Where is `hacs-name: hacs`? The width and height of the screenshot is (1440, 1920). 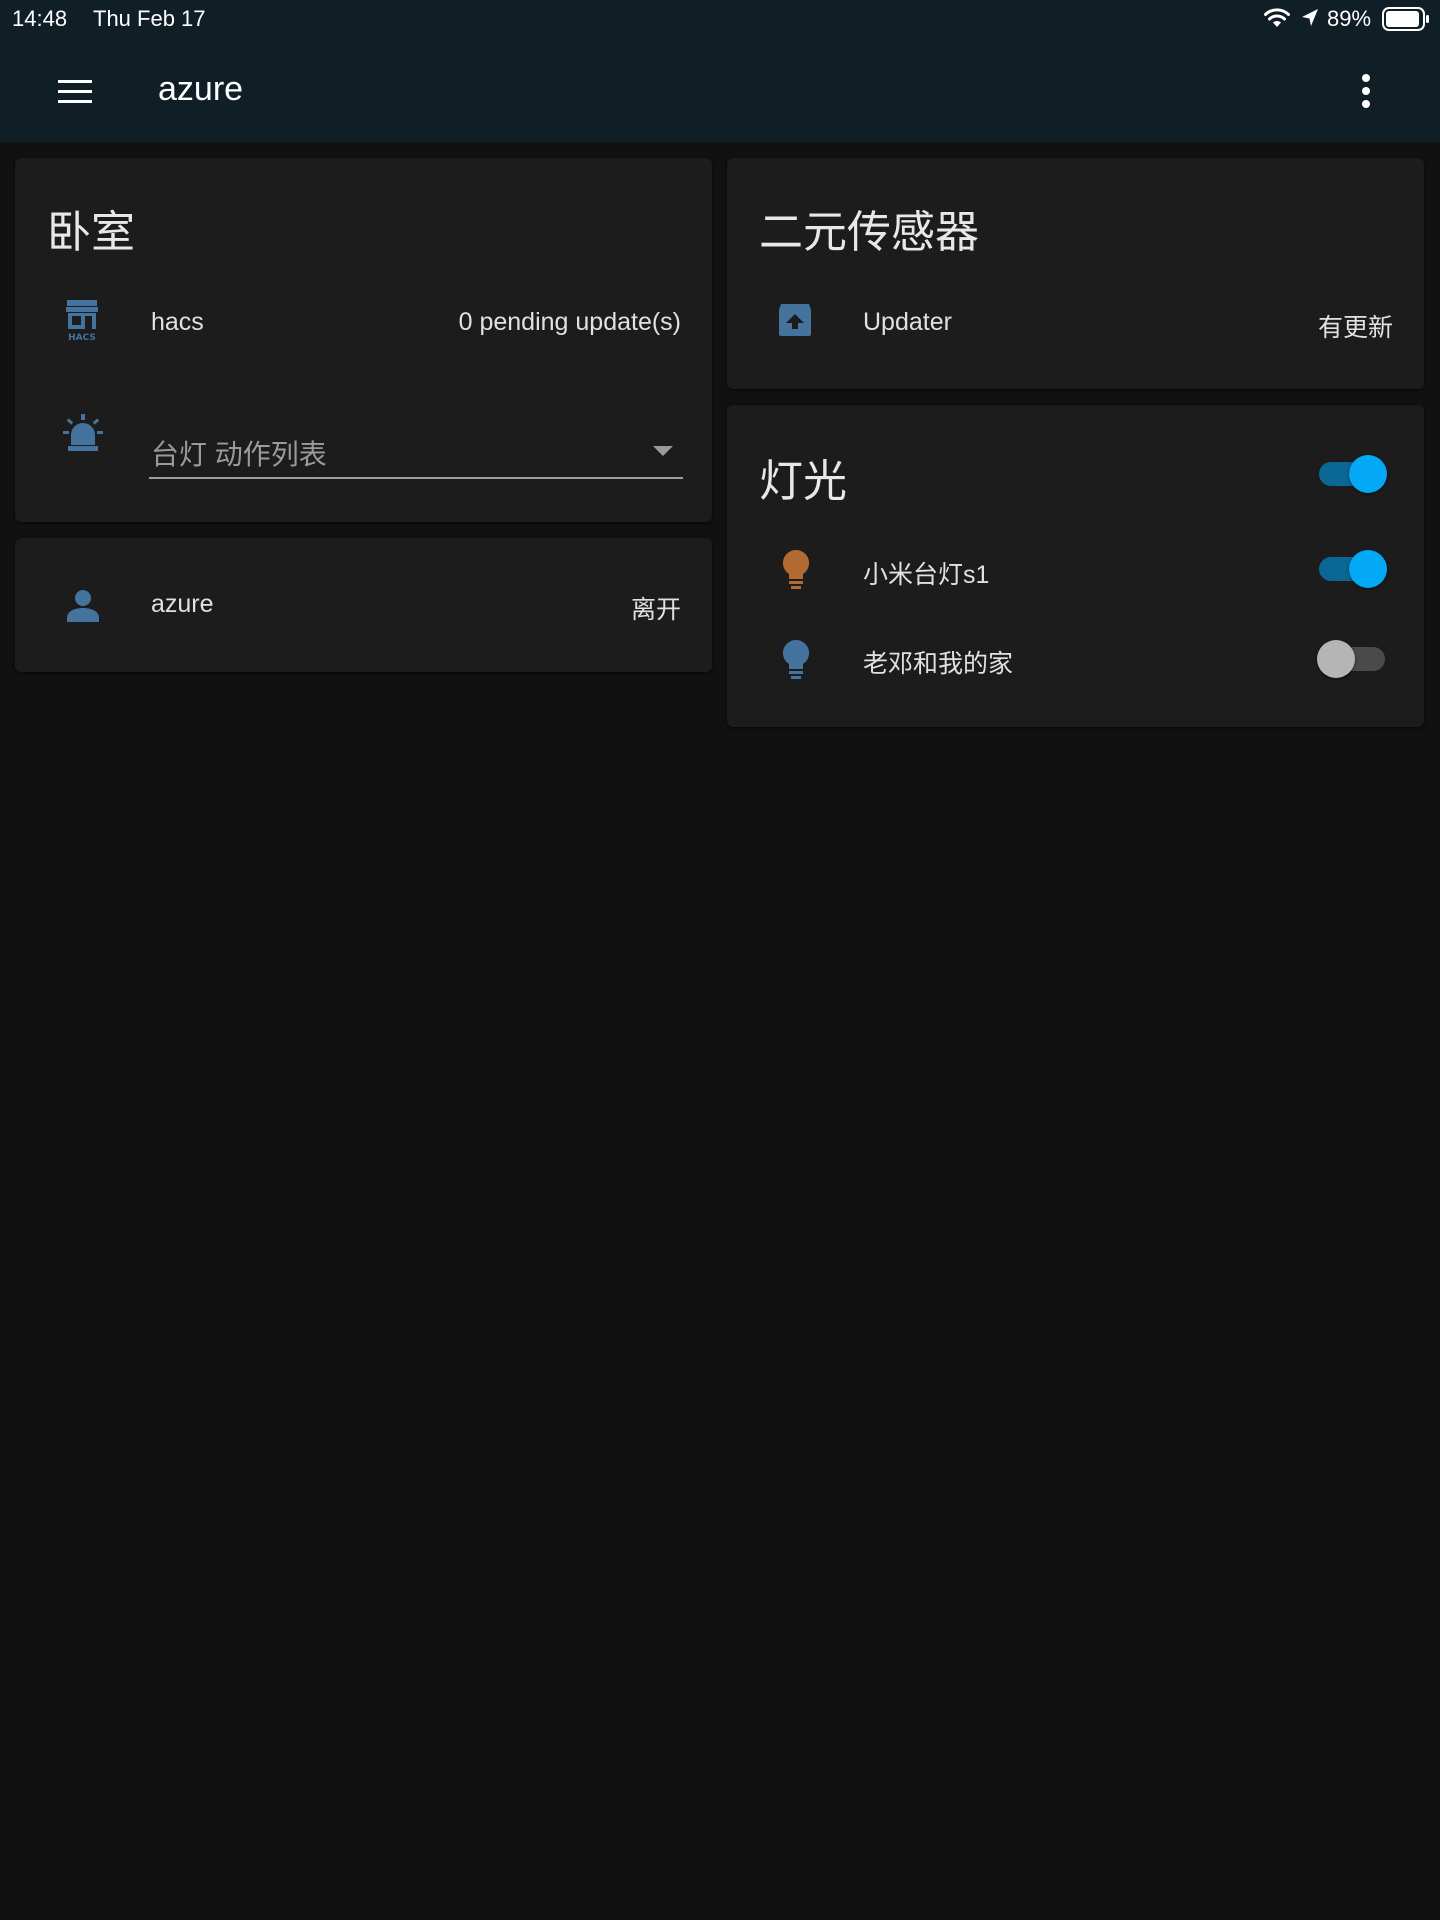
hacs-name: hacs is located at coordinates (177, 322).